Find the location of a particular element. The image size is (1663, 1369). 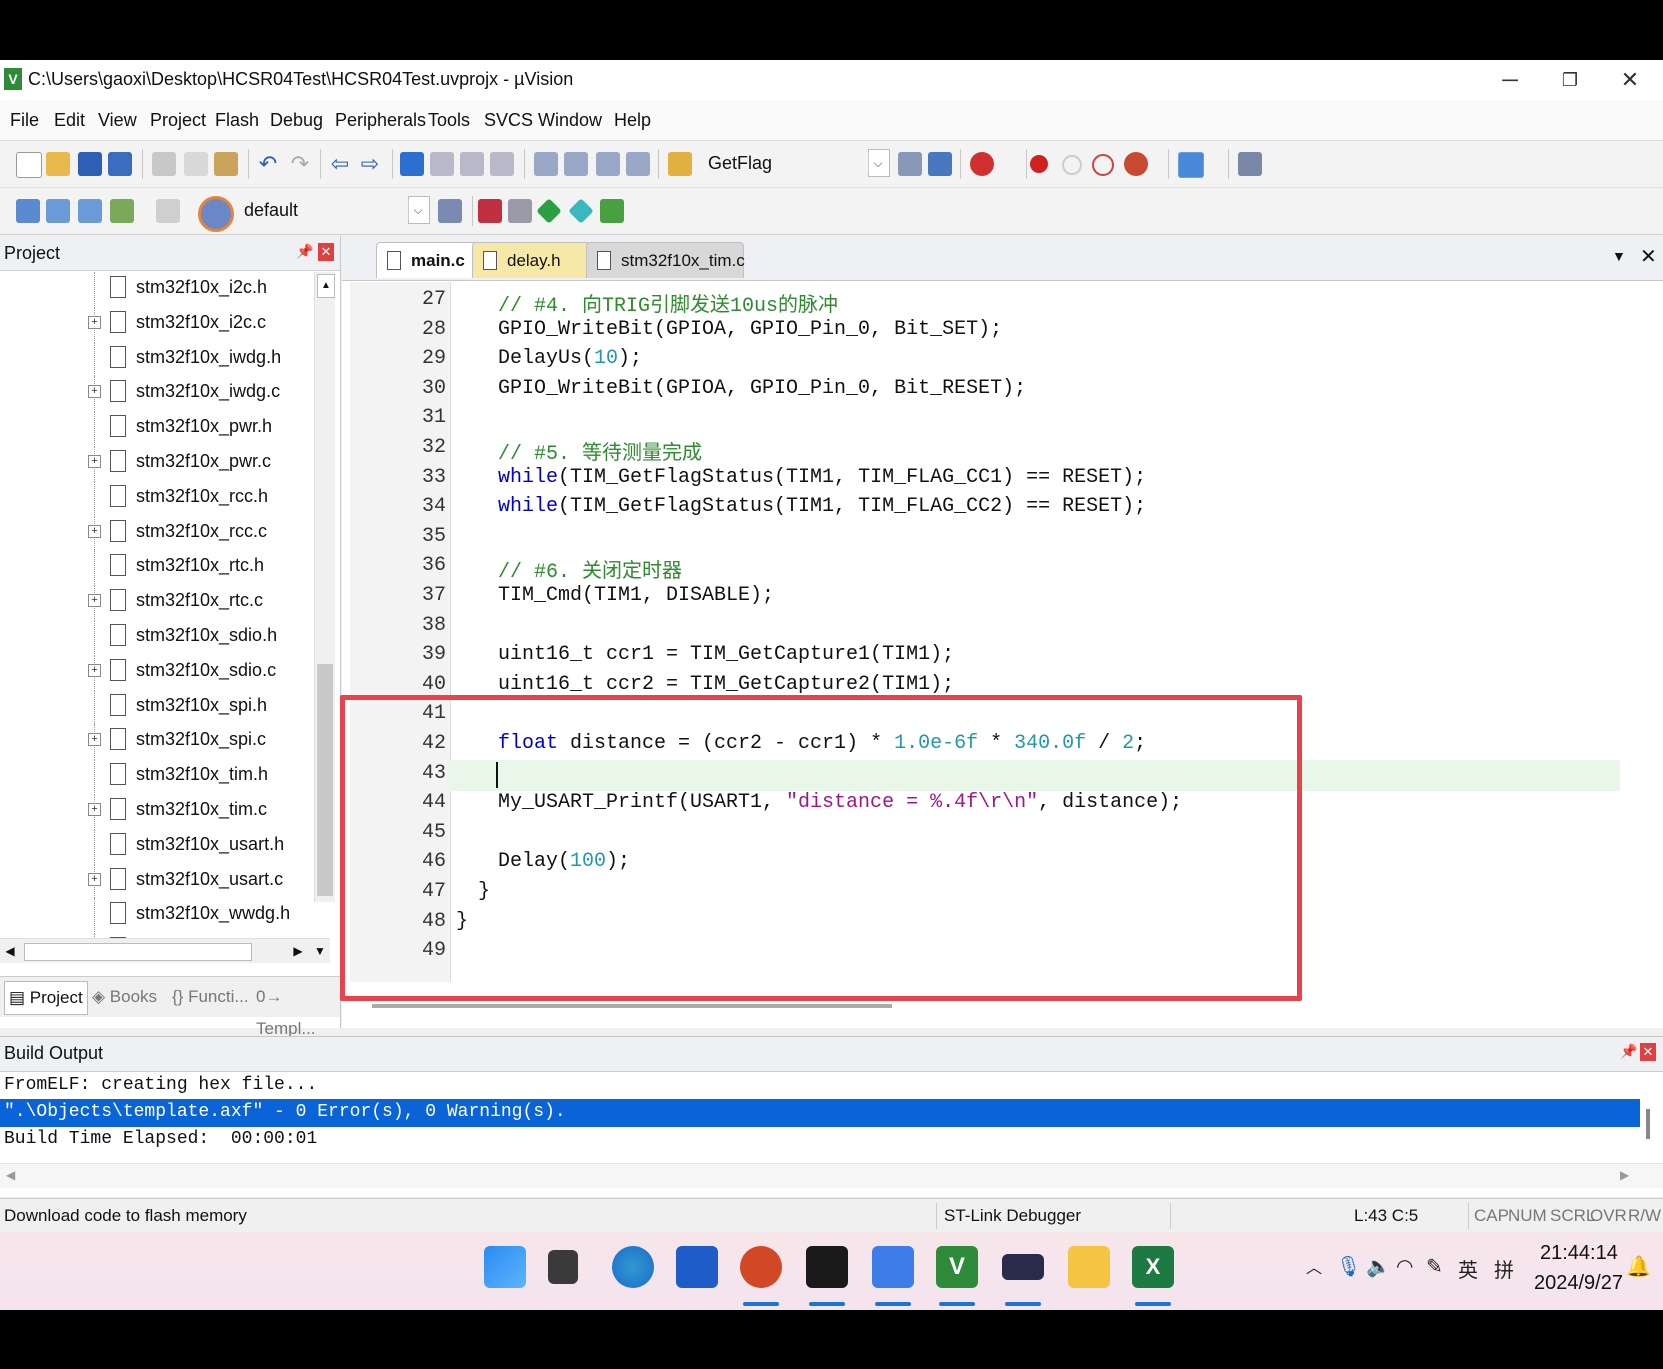

menu-peripherals: Peripherals is located at coordinates (380, 120).